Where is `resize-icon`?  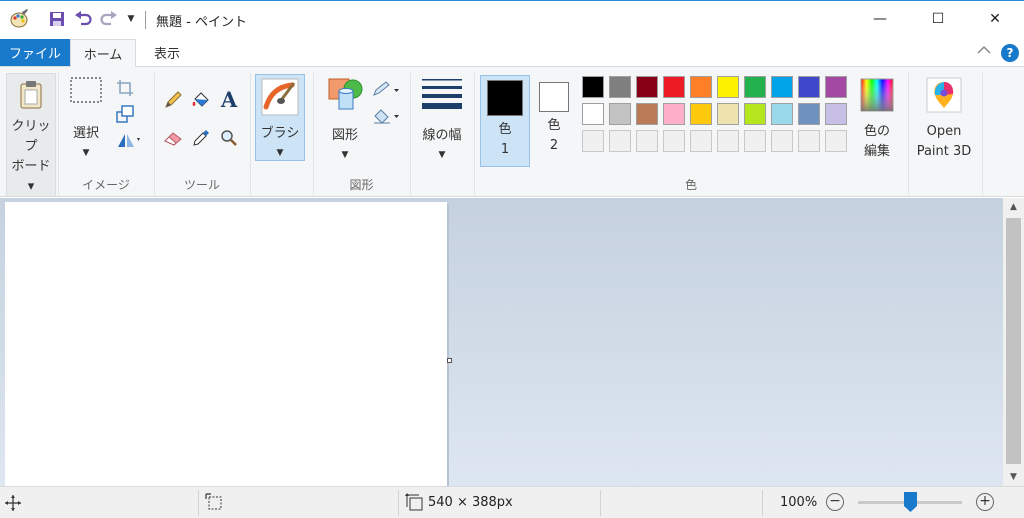
resize-icon is located at coordinates (125, 114).